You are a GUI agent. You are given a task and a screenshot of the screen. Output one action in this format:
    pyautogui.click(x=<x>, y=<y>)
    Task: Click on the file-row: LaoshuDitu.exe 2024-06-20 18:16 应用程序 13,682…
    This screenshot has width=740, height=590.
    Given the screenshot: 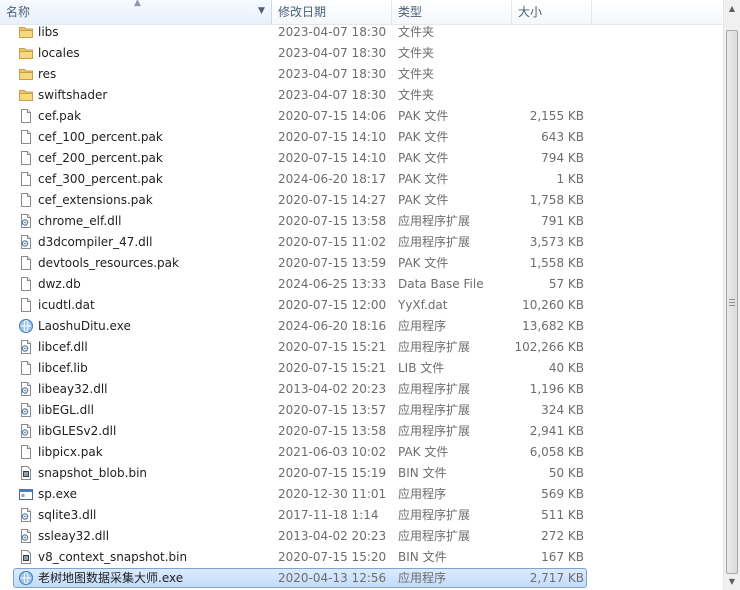 What is the action you would take?
    pyautogui.click(x=300, y=326)
    